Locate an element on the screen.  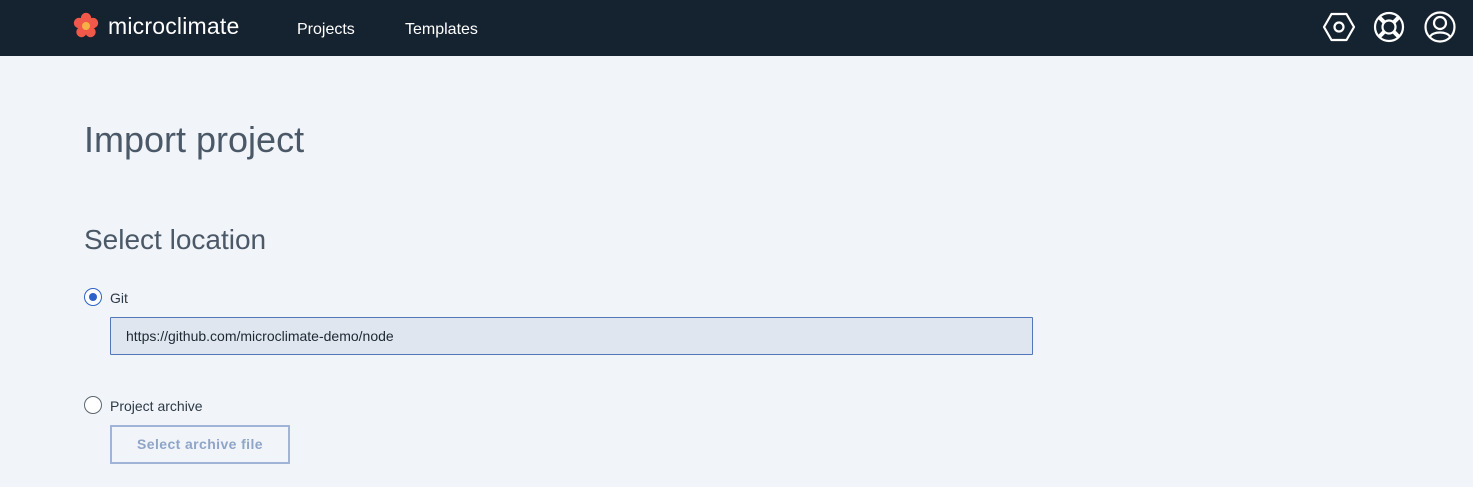
brand-name: microclimate is located at coordinates (174, 26).